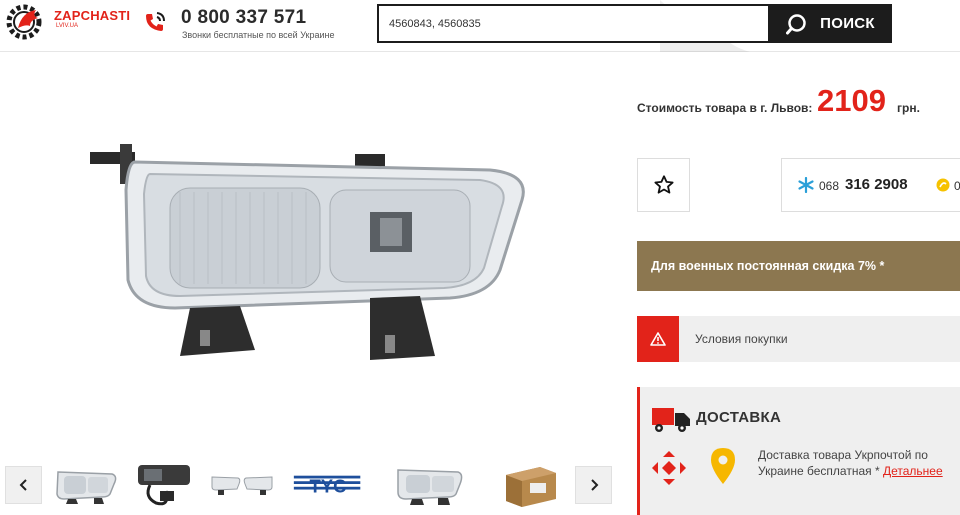 Image resolution: width=960 pixels, height=515 pixels. I want to click on delivery-title: ДОСТАВКА, so click(739, 417).